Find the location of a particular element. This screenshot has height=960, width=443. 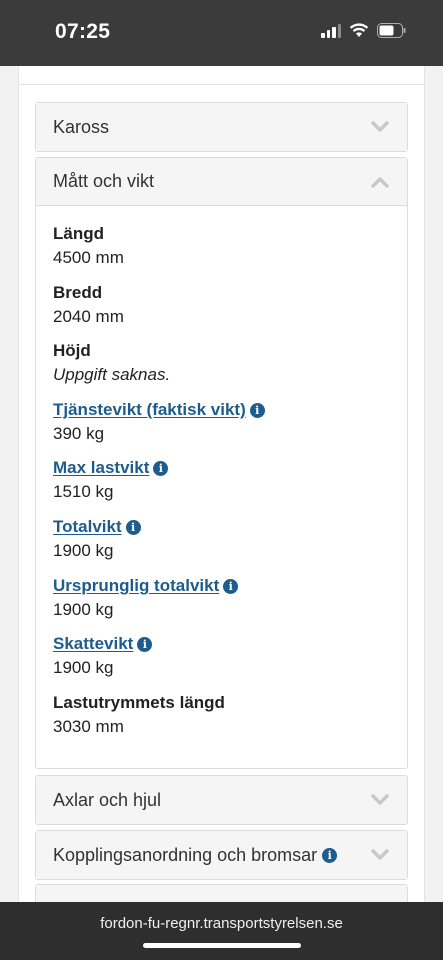

field-value: 4500 mm is located at coordinates (88, 257).